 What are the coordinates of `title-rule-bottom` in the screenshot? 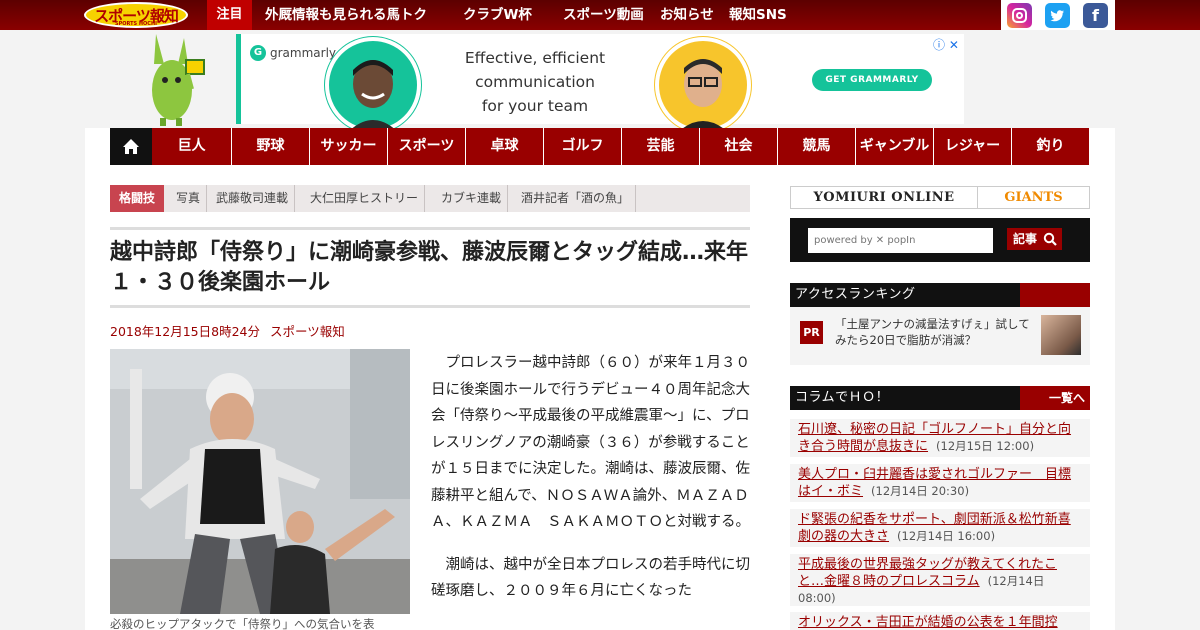 It's located at (430, 306).